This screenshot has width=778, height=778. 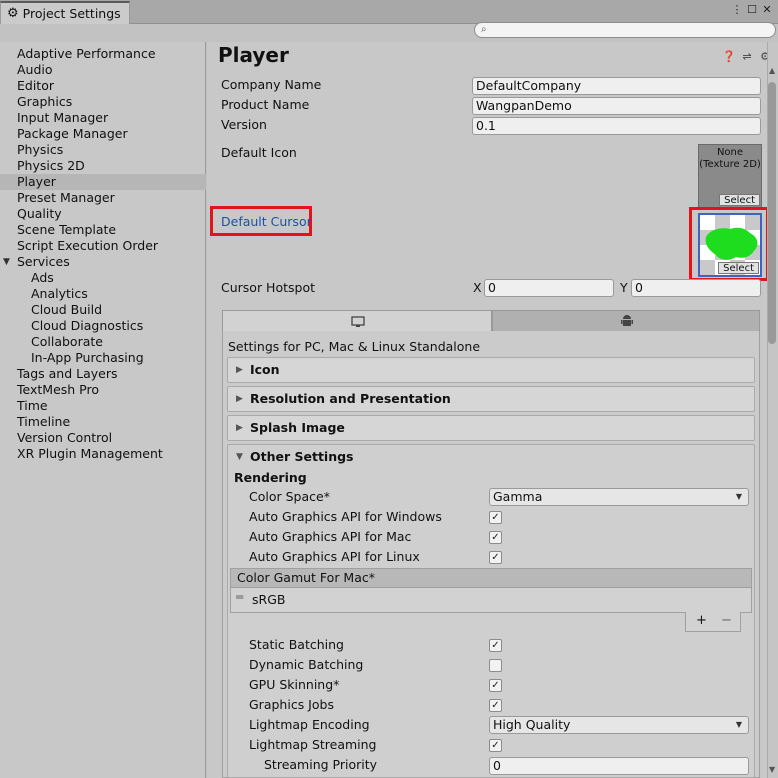 What do you see at coordinates (103, 326) in the screenshot?
I see `sidebar-item-cloud-diagnostics: Cloud Diagnostics` at bounding box center [103, 326].